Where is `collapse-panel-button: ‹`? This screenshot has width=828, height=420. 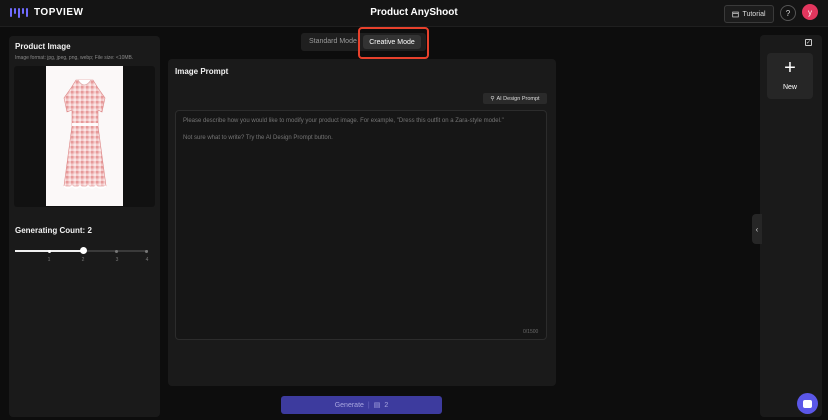
collapse-panel-button: ‹ is located at coordinates (757, 229).